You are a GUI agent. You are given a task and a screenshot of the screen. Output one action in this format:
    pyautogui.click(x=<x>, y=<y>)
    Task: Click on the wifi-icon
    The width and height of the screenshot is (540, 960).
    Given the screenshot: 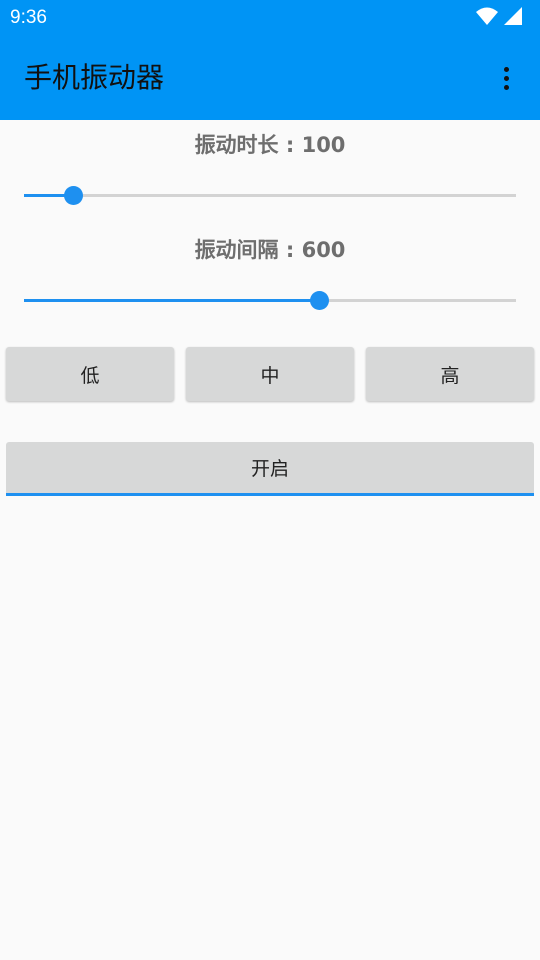 What is the action you would take?
    pyautogui.click(x=487, y=18)
    